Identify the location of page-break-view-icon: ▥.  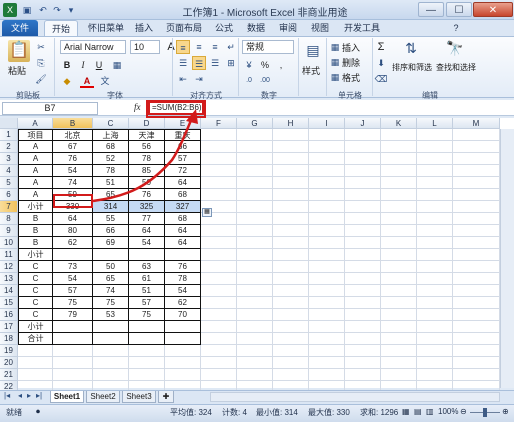
(430, 411).